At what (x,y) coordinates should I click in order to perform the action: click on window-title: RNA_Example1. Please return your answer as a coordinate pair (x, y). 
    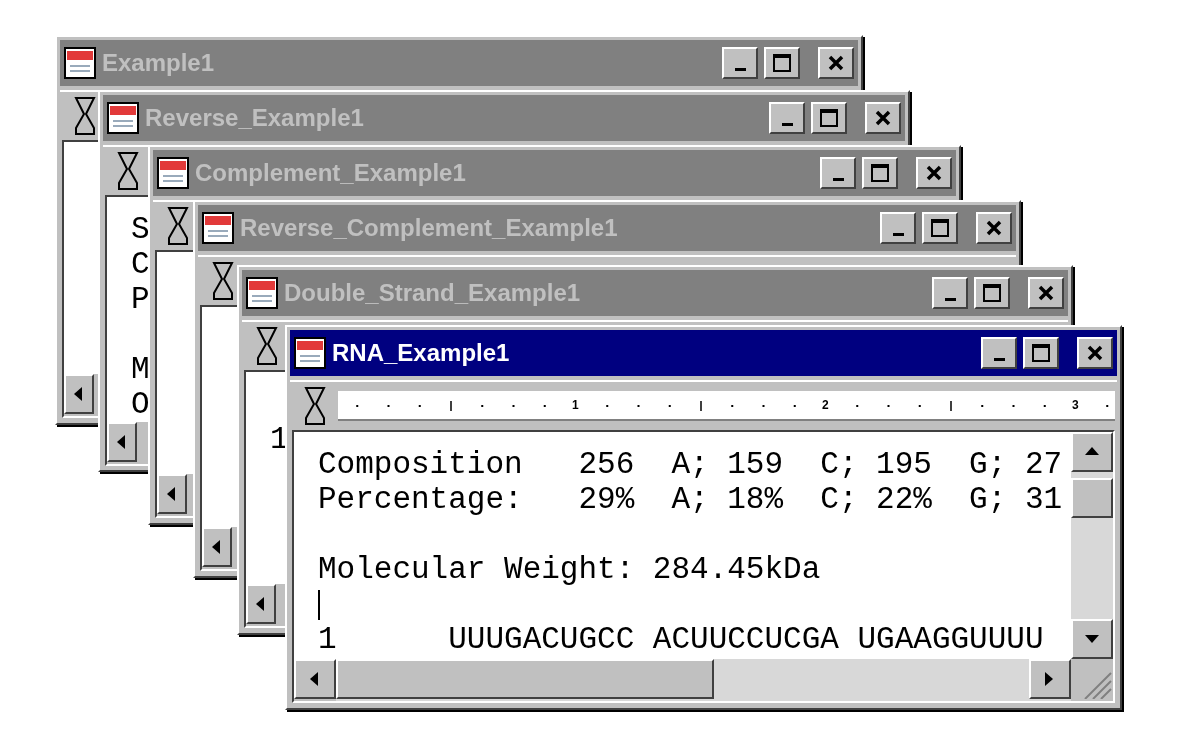
    Looking at the image, I should click on (421, 353).